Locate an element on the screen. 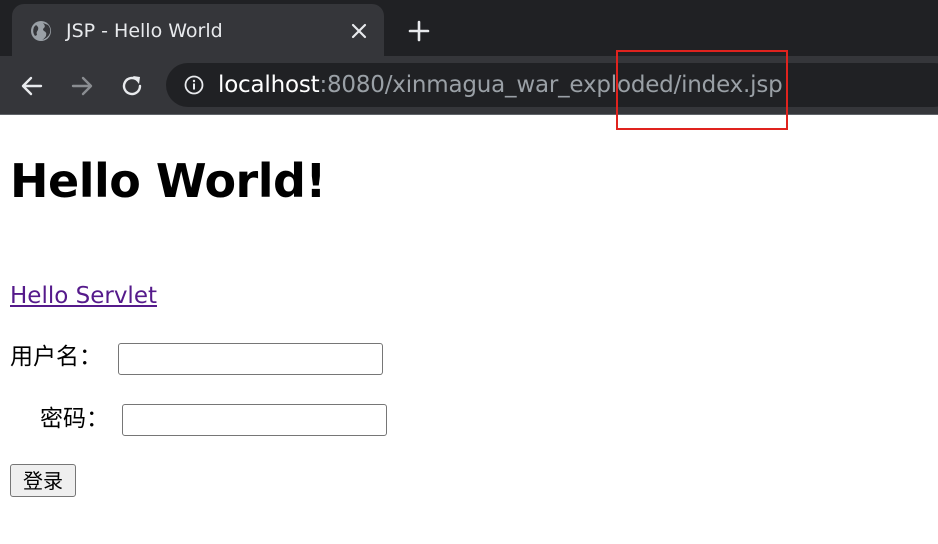 The width and height of the screenshot is (938, 544). active-tab: JSP - Hello World is located at coordinates (198, 30).